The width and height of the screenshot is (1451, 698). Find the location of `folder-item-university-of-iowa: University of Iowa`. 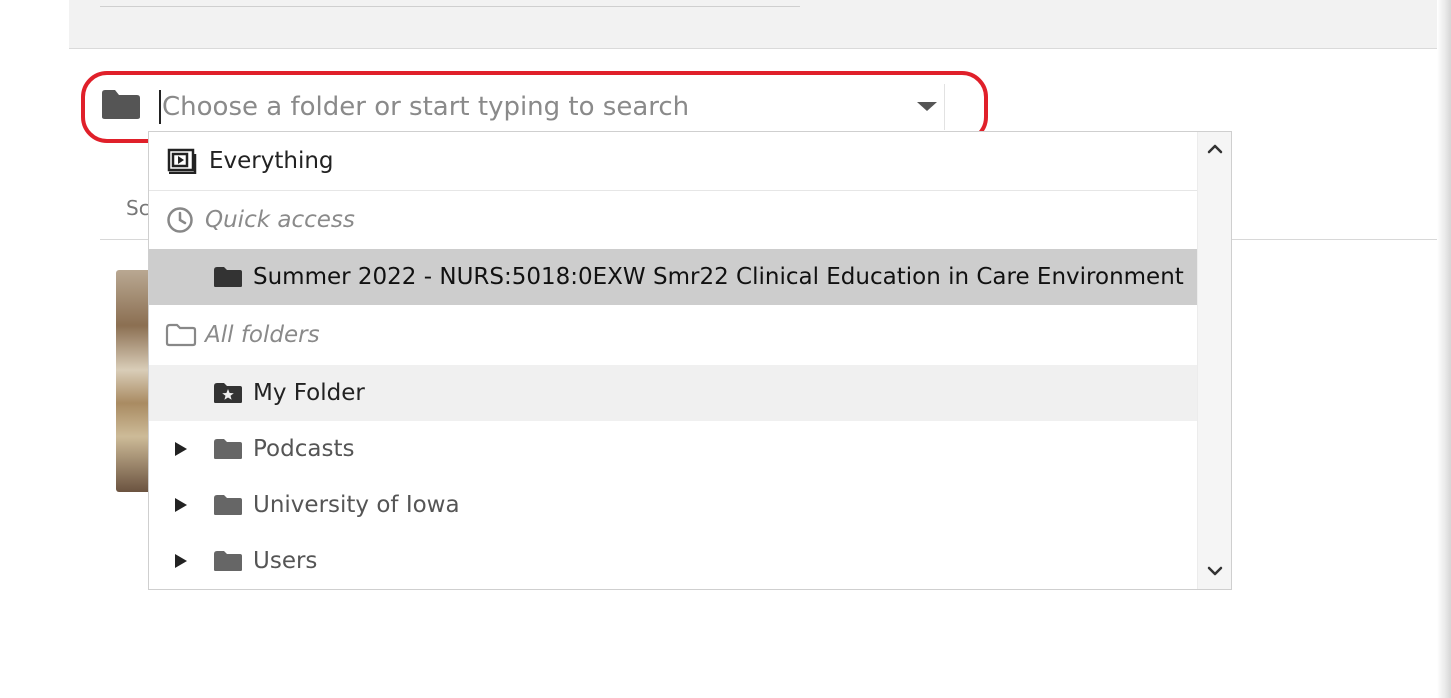

folder-item-university-of-iowa: University of Iowa is located at coordinates (673, 505).